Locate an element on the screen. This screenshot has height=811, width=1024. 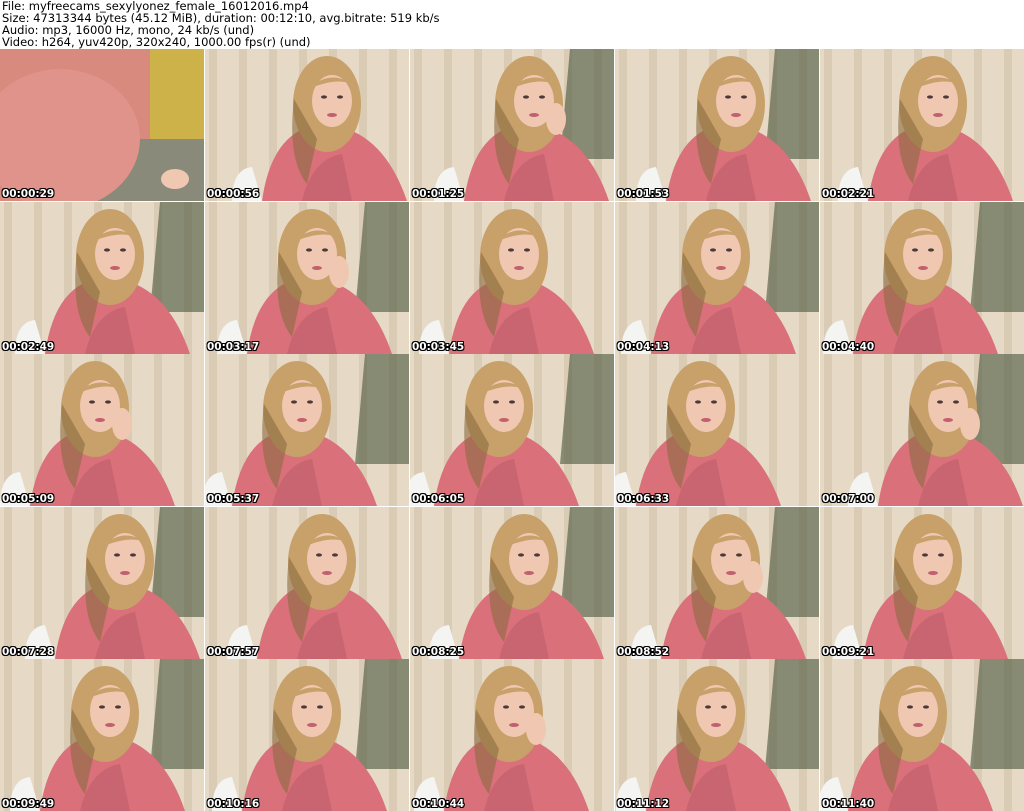
thumbnail-timestamp: 00:10:44 is located at coordinates (438, 804).